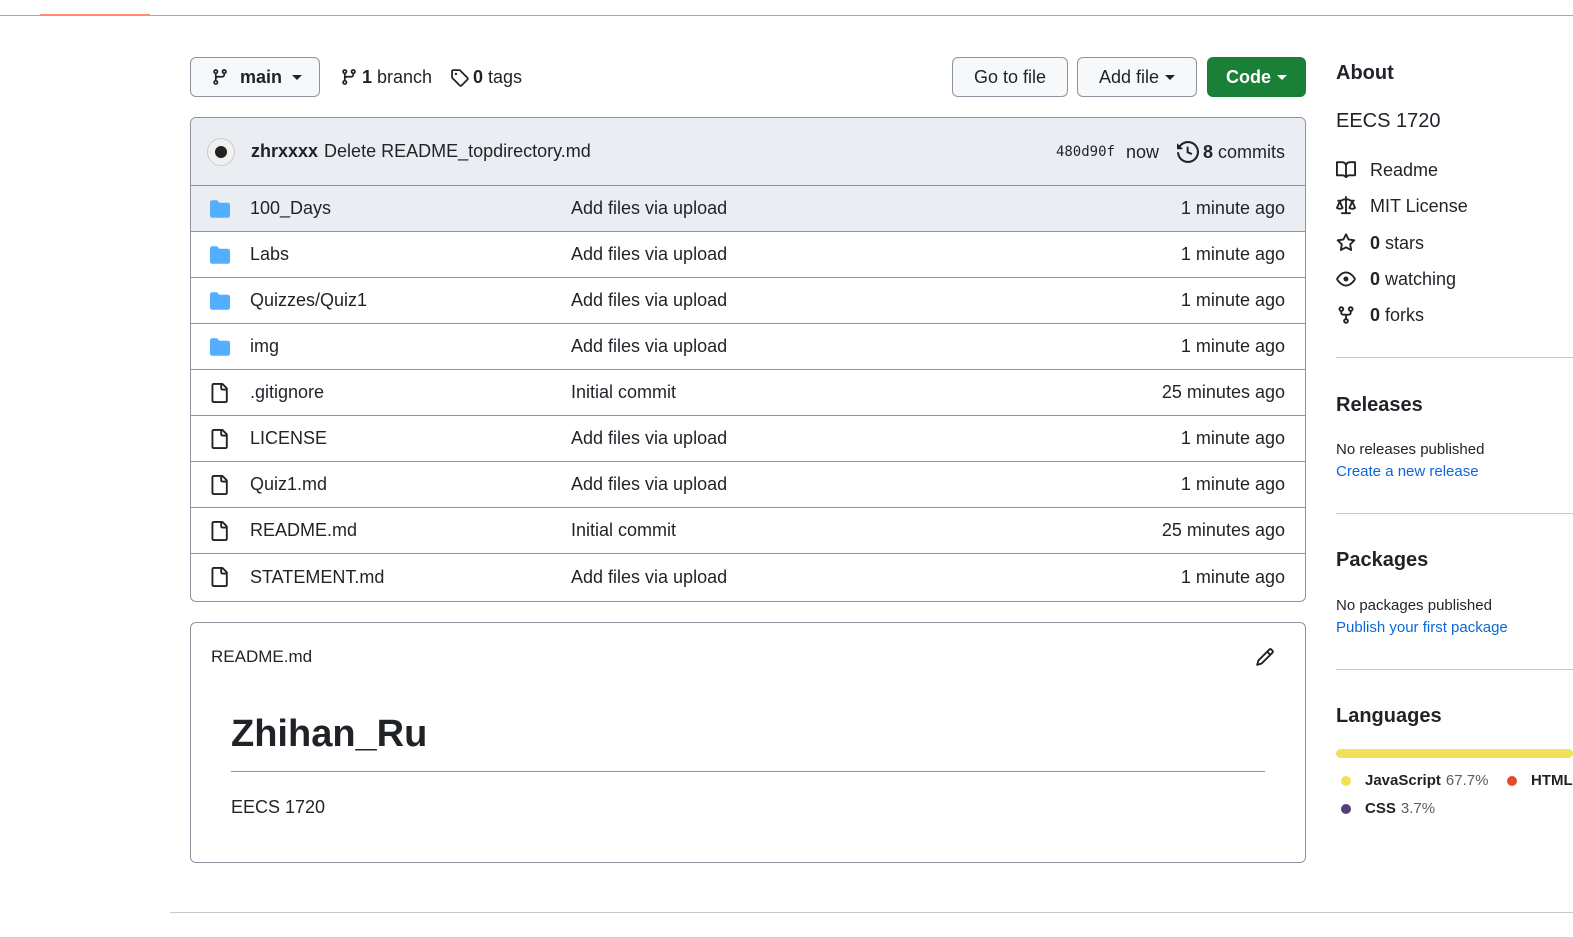 The width and height of the screenshot is (1573, 937). Describe the element at coordinates (317, 577) in the screenshot. I see `file-name-link: STATEMENT.md` at that location.